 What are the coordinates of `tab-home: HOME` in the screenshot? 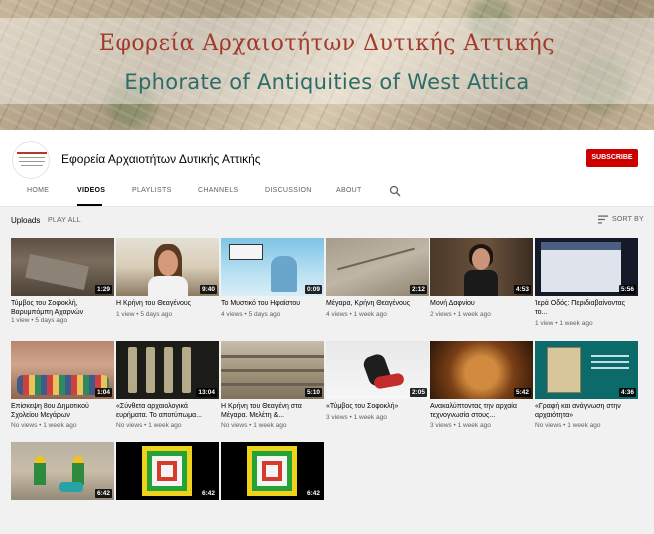 It's located at (38, 190).